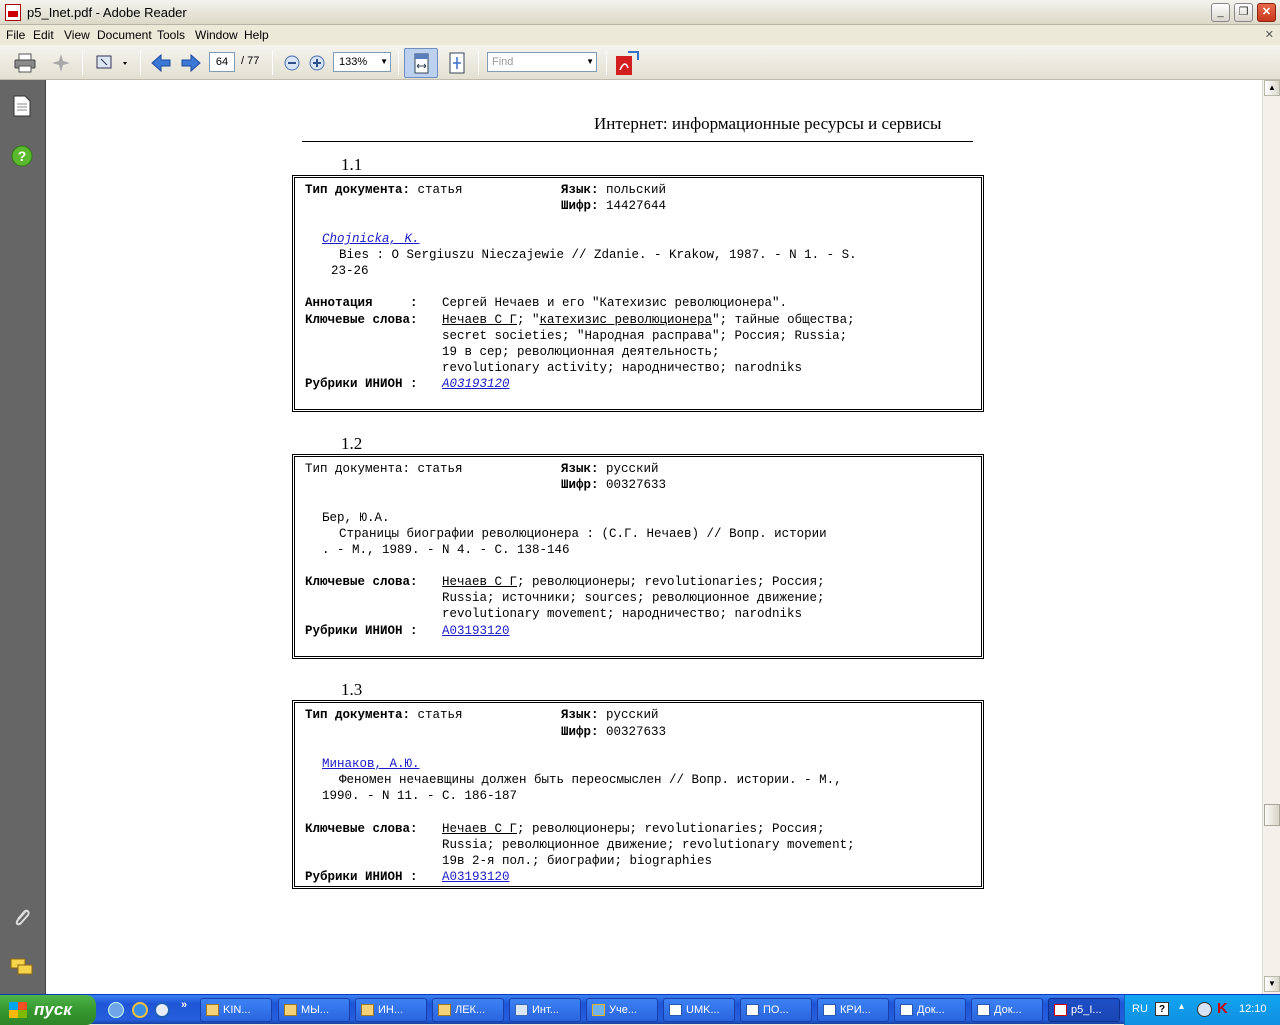  I want to click on code-value: 00327633, so click(636, 485).